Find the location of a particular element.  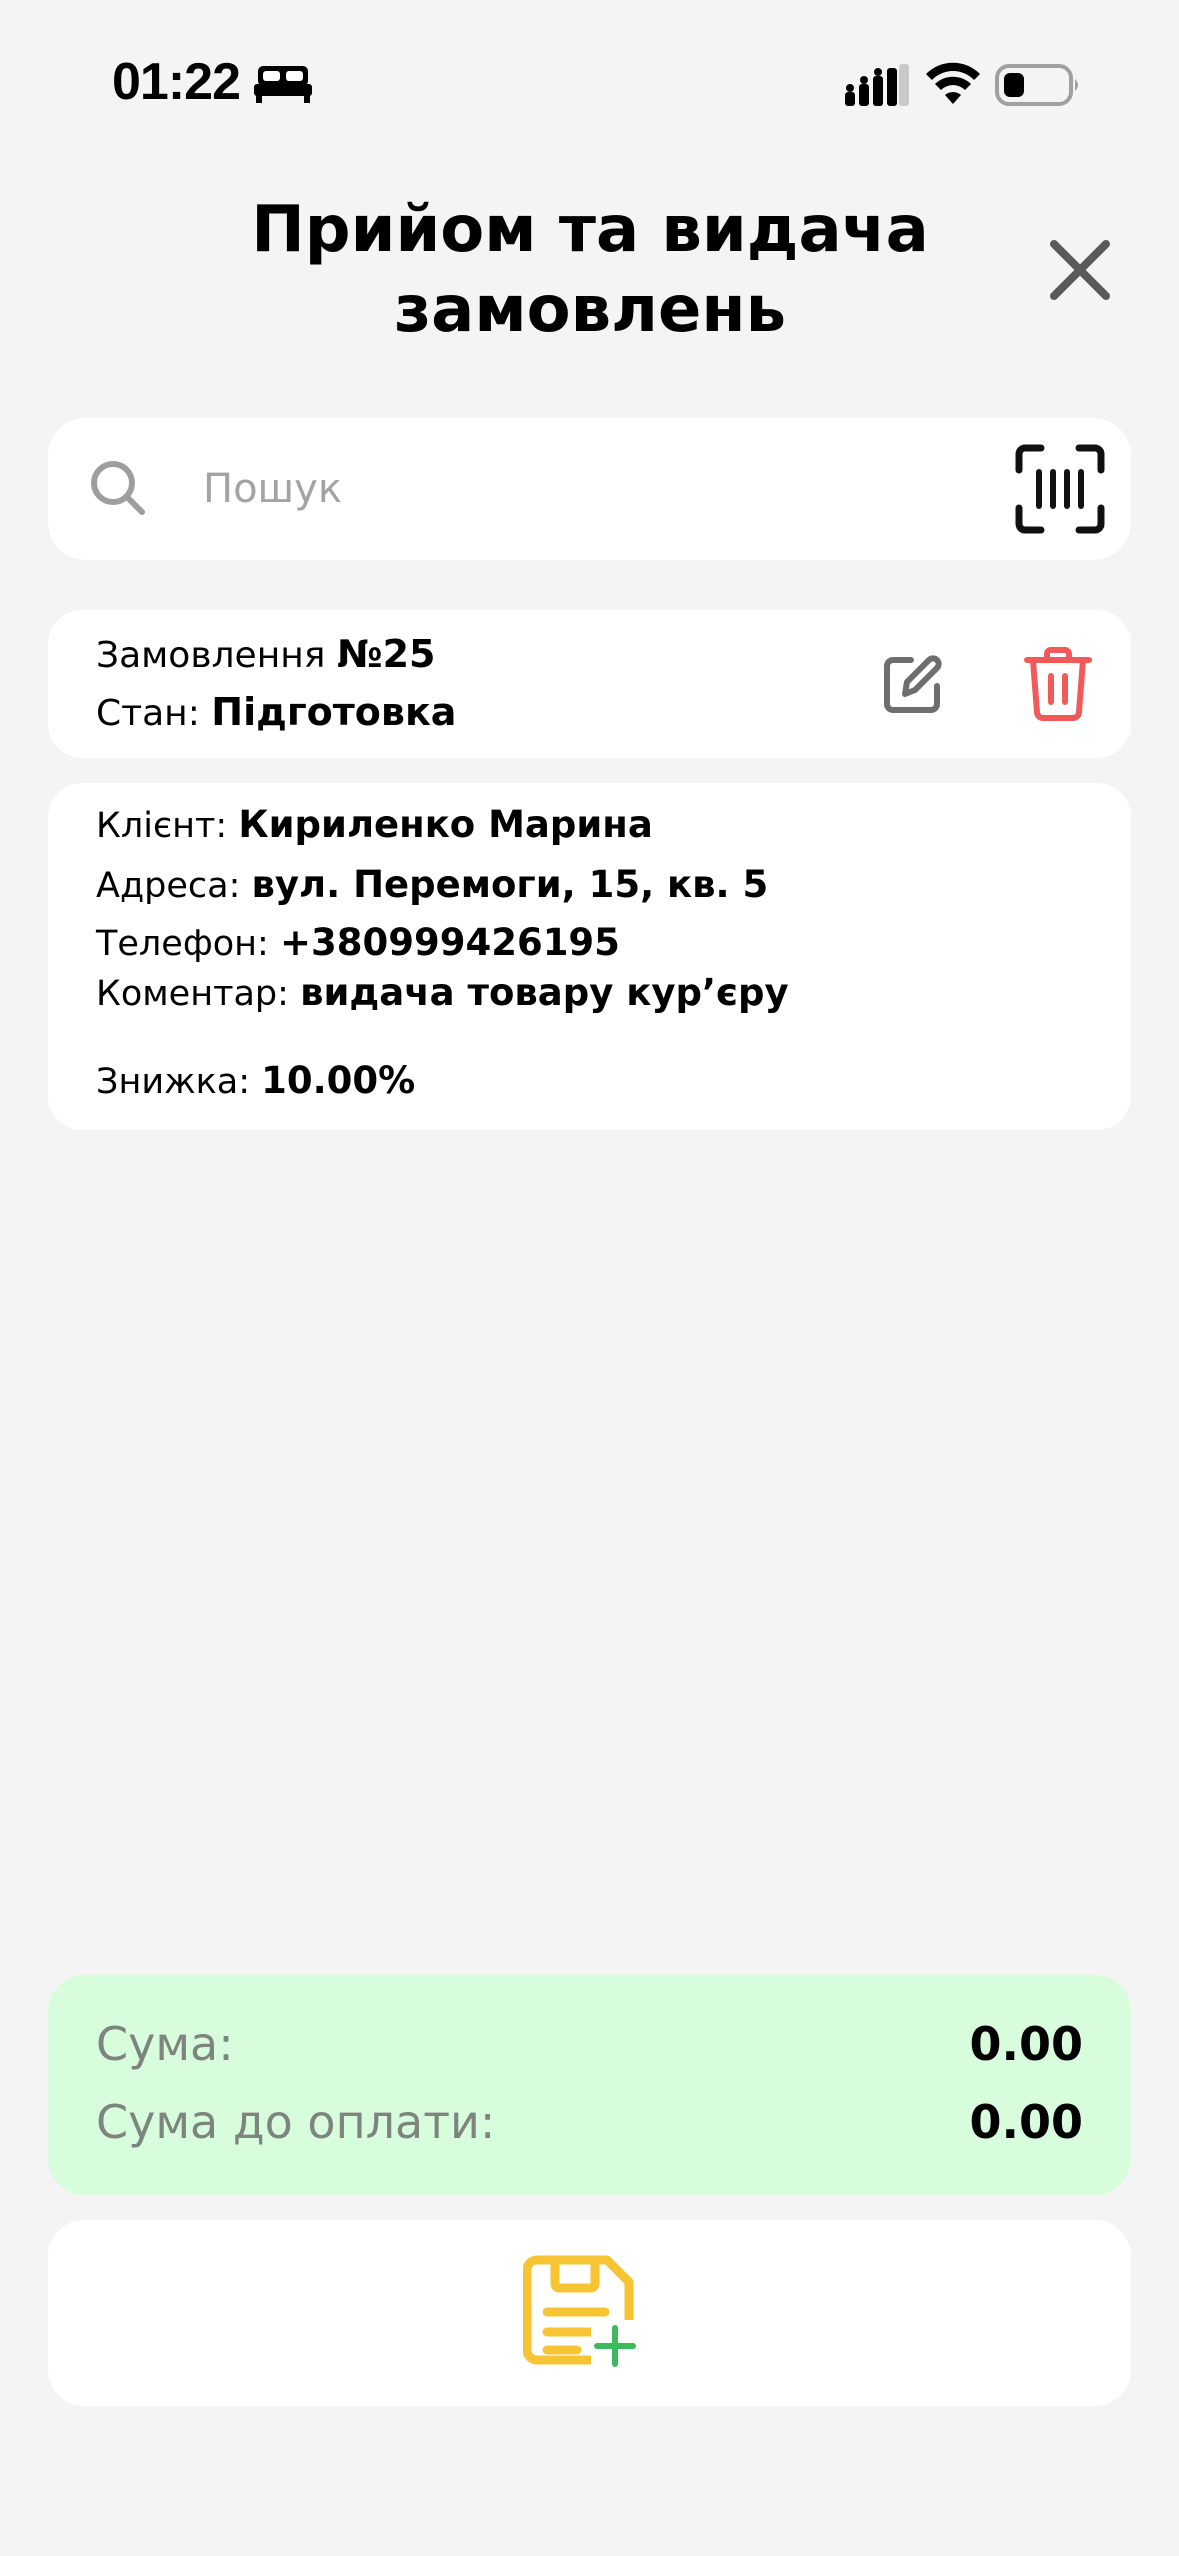

barcode-scan-icon is located at coordinates (1060, 489).